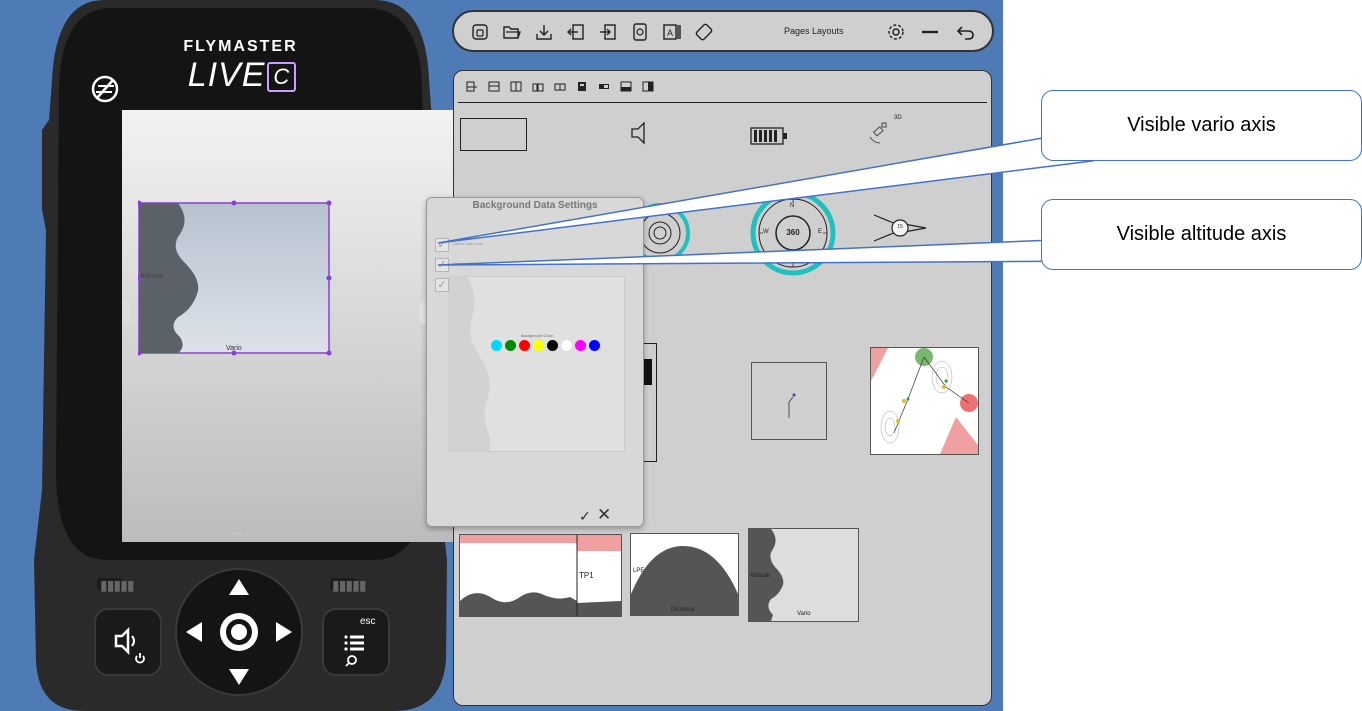  What do you see at coordinates (1201, 125) in the screenshot?
I see `callout-vario-axis: Visible vario axis` at bounding box center [1201, 125].